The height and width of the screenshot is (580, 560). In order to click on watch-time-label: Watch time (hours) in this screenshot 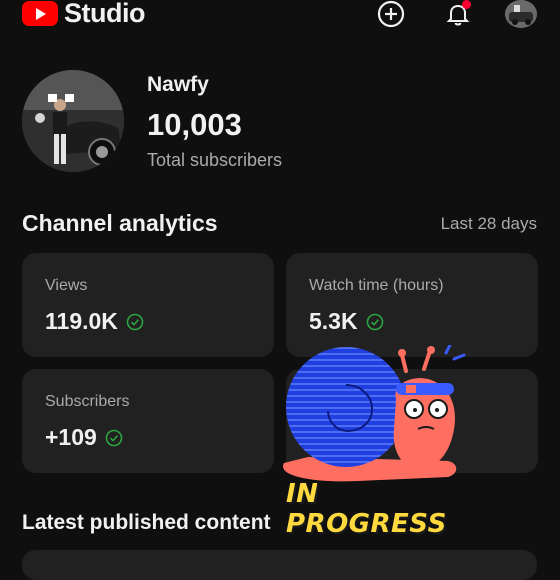, I will do `click(376, 285)`.